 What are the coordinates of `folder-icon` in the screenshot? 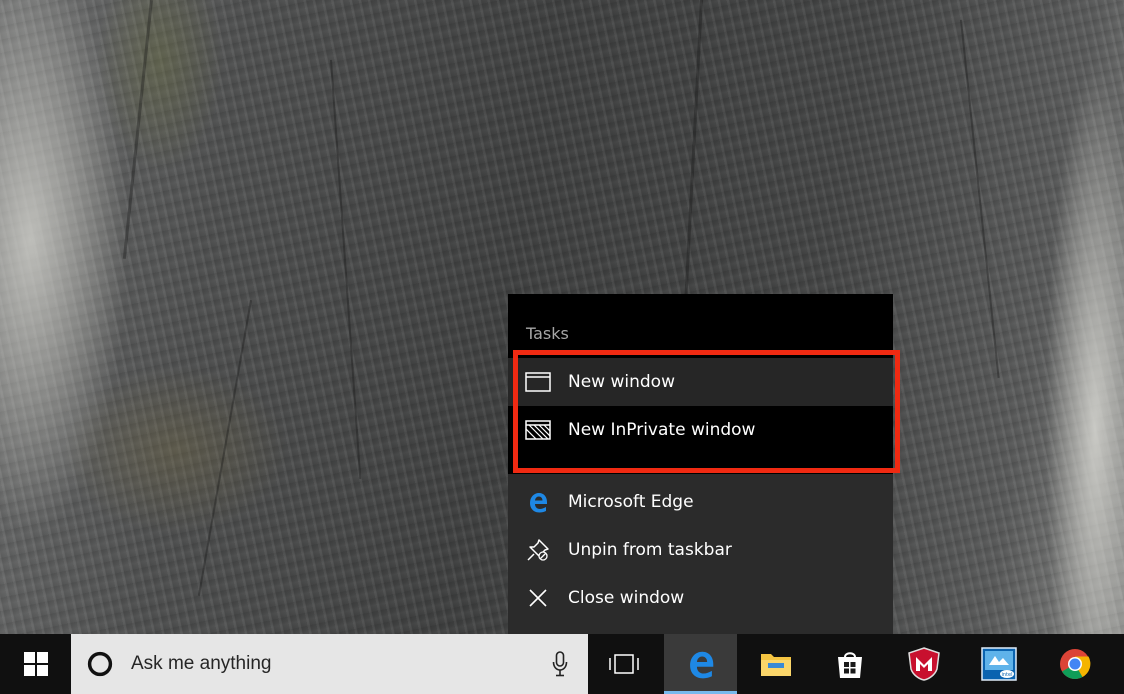 It's located at (776, 665).